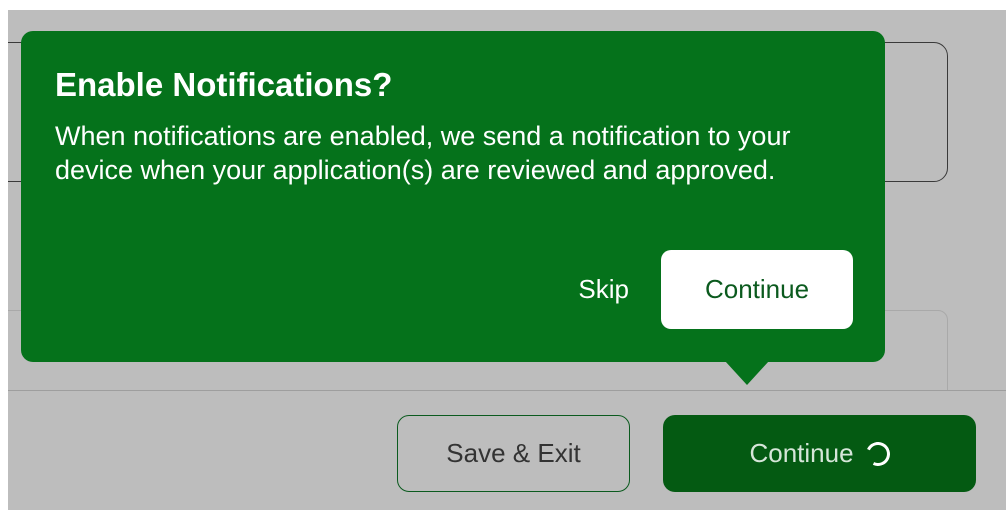 This screenshot has width=1006, height=515. Describe the element at coordinates (747, 373) in the screenshot. I see `popover-pointer-arrow` at that location.